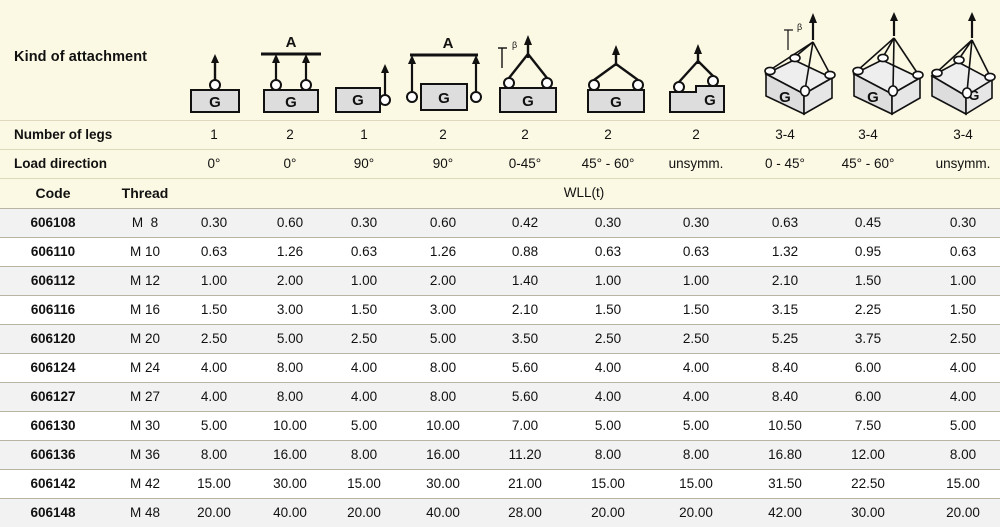 The image size is (1000, 527). I want to click on direction-value-10: unsymm., so click(963, 163).